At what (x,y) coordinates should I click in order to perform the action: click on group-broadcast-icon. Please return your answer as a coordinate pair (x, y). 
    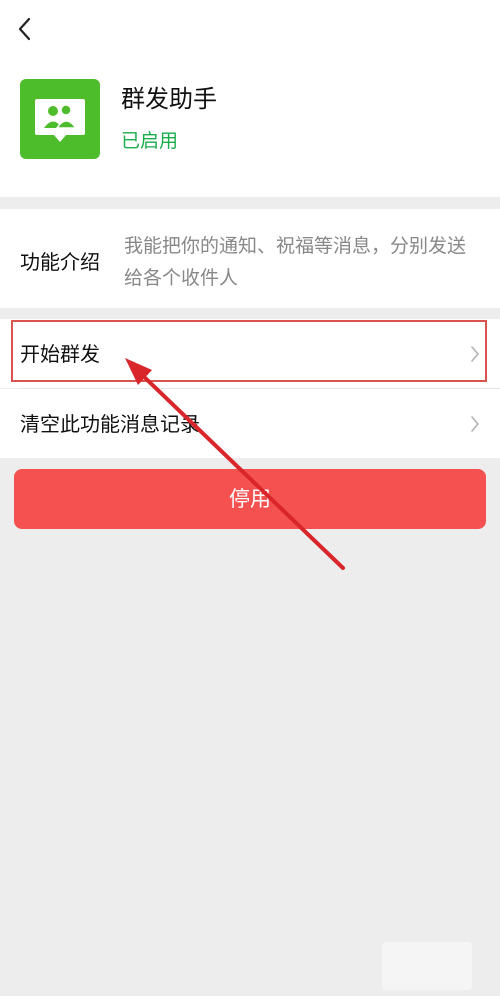
    Looking at the image, I should click on (60, 120).